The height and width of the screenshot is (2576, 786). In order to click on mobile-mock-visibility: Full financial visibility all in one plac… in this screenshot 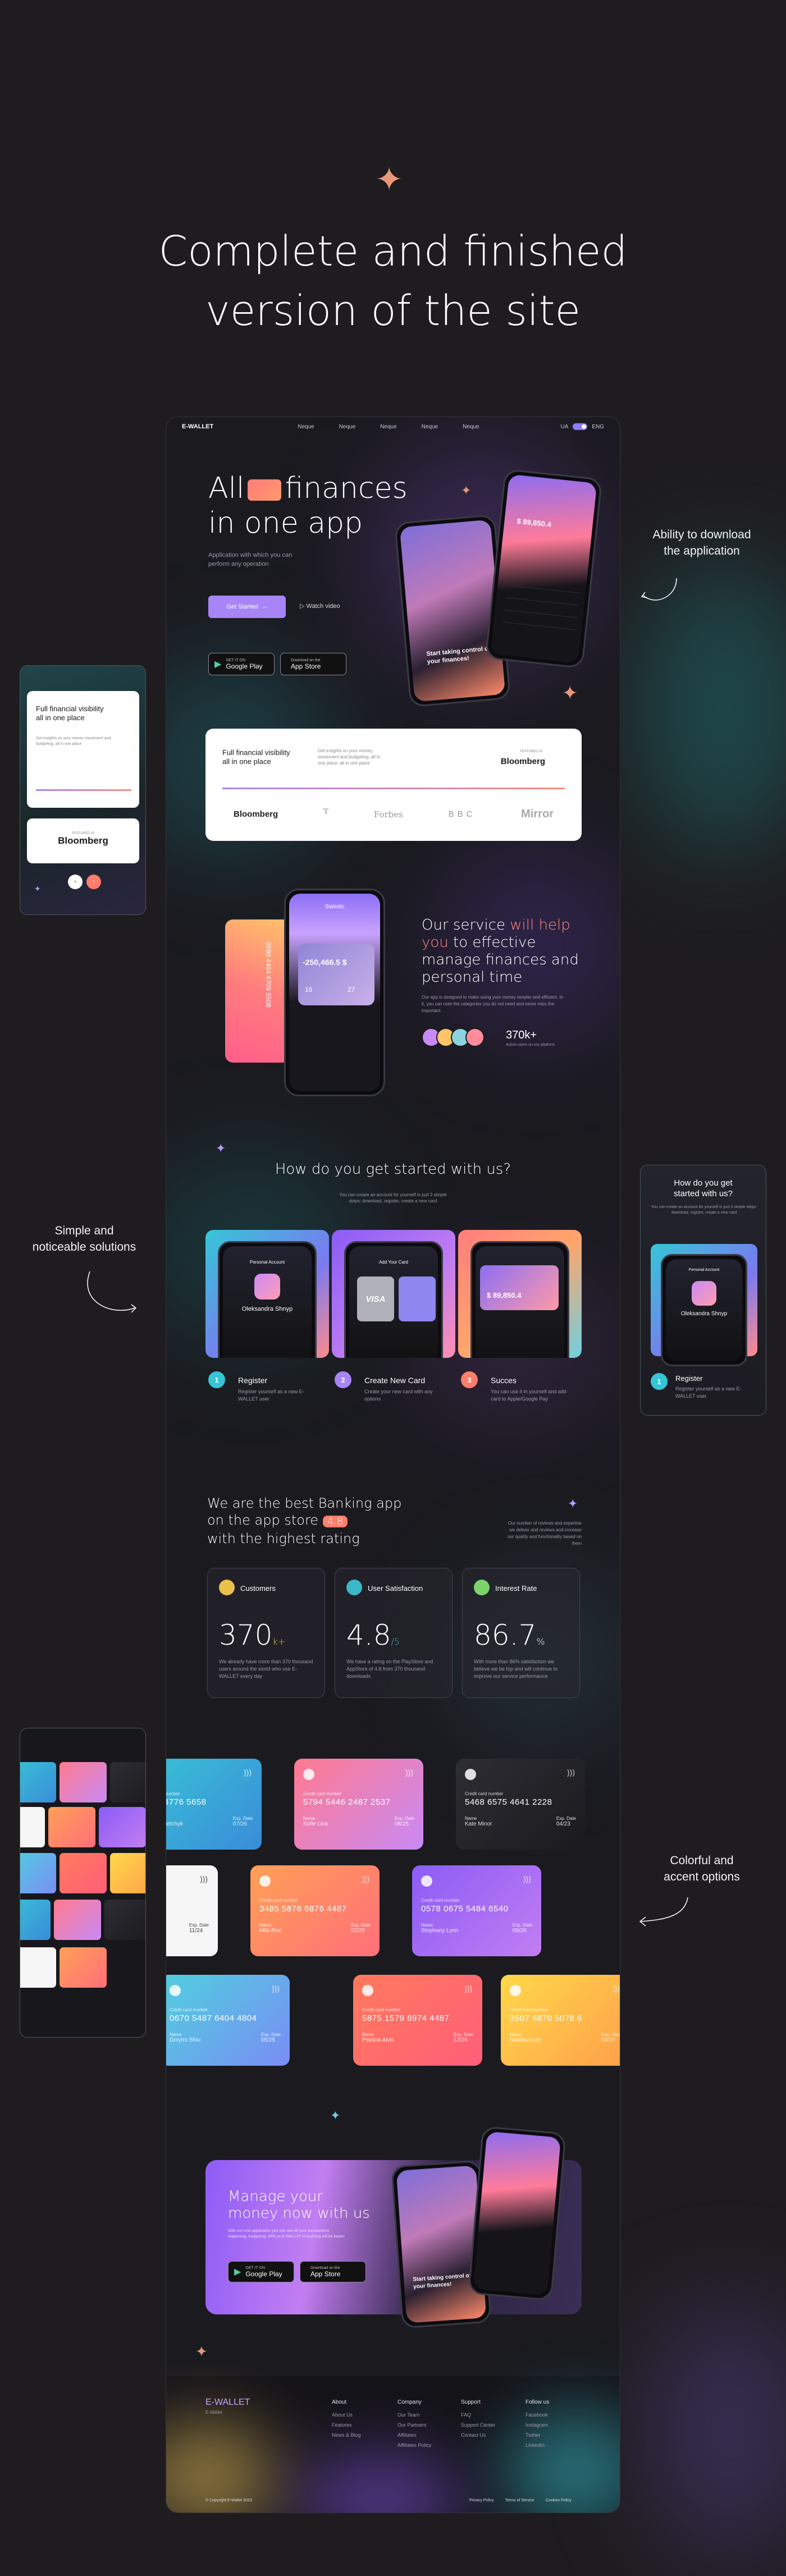, I will do `click(83, 790)`.